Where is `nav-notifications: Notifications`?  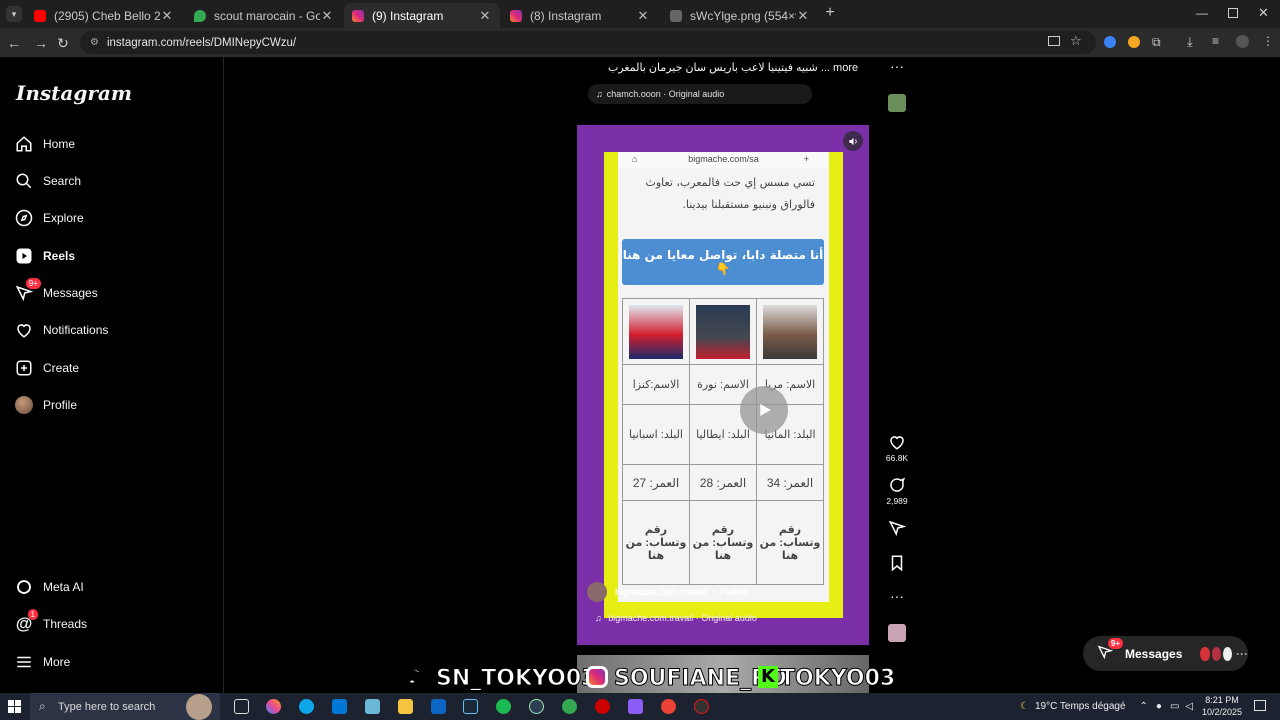 nav-notifications: Notifications is located at coordinates (112, 330).